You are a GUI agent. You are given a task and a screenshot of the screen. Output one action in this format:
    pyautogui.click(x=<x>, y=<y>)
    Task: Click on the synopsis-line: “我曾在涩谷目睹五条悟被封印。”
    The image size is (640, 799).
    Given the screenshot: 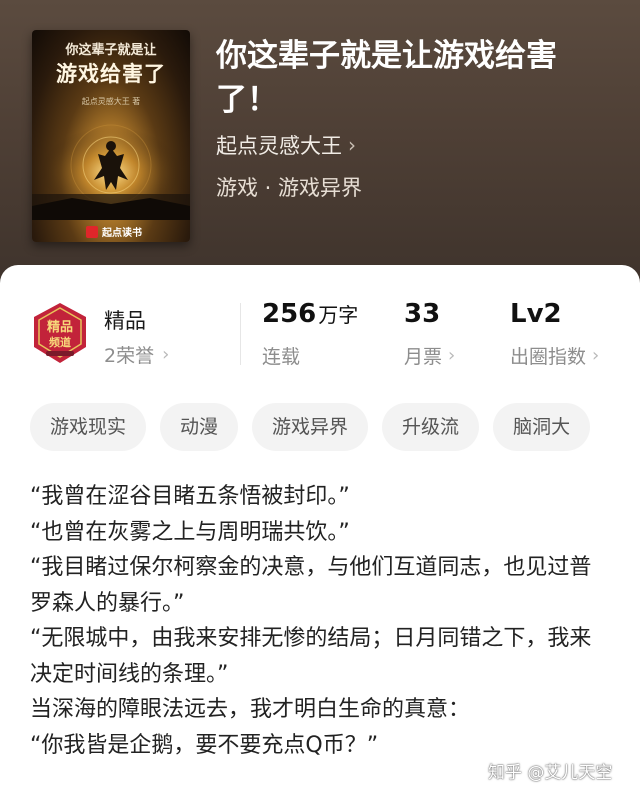 What is the action you would take?
    pyautogui.click(x=190, y=496)
    